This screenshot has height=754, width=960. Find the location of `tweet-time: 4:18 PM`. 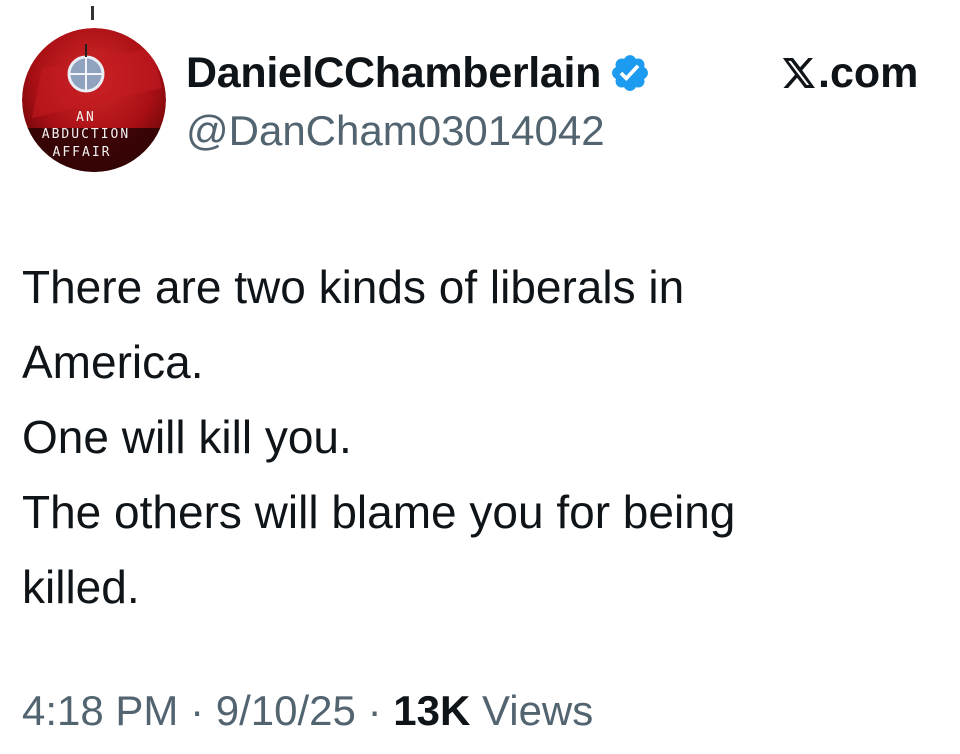

tweet-time: 4:18 PM is located at coordinates (100, 710).